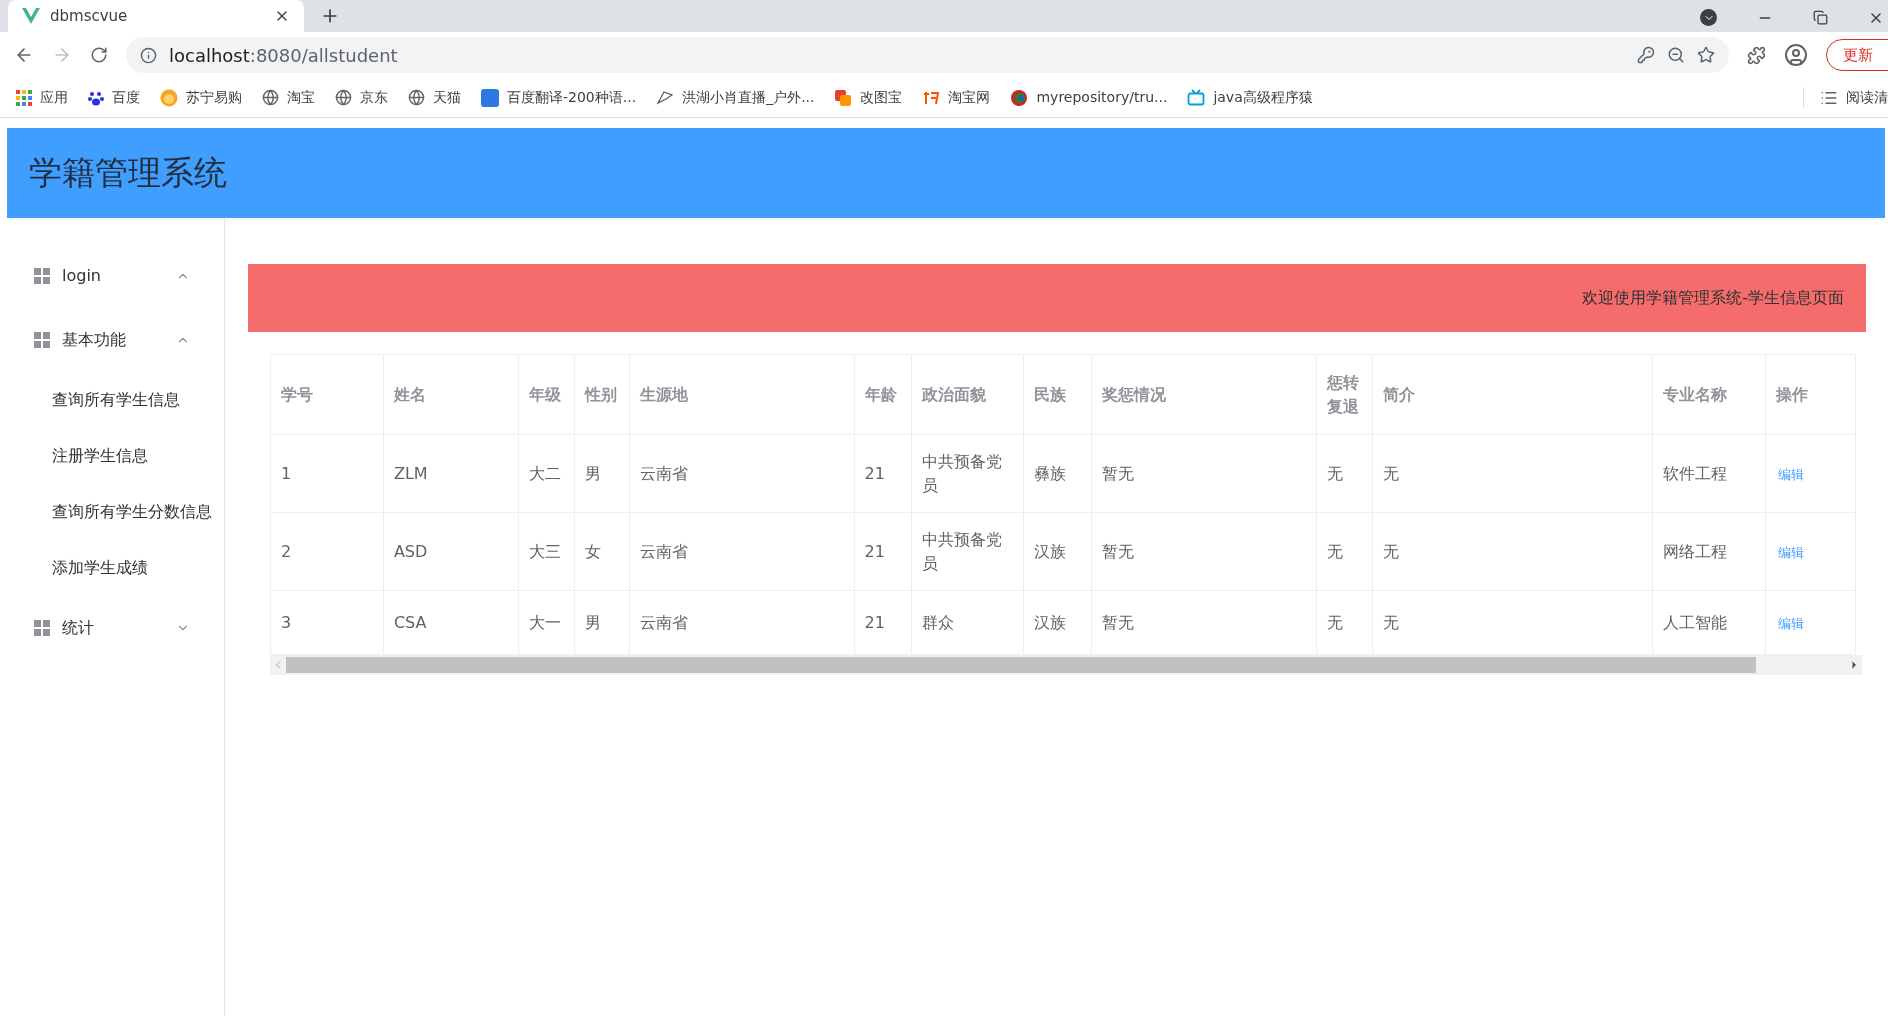 Image resolution: width=1888 pixels, height=1016 pixels. Describe the element at coordinates (451, 551) in the screenshot. I see `table-cell: ASD` at that location.